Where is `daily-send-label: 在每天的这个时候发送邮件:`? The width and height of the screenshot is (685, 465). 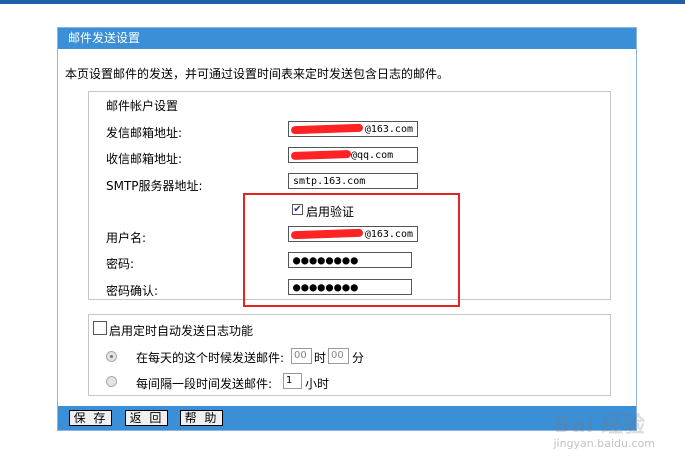 daily-send-label: 在每天的这个时候发送邮件: is located at coordinates (210, 358).